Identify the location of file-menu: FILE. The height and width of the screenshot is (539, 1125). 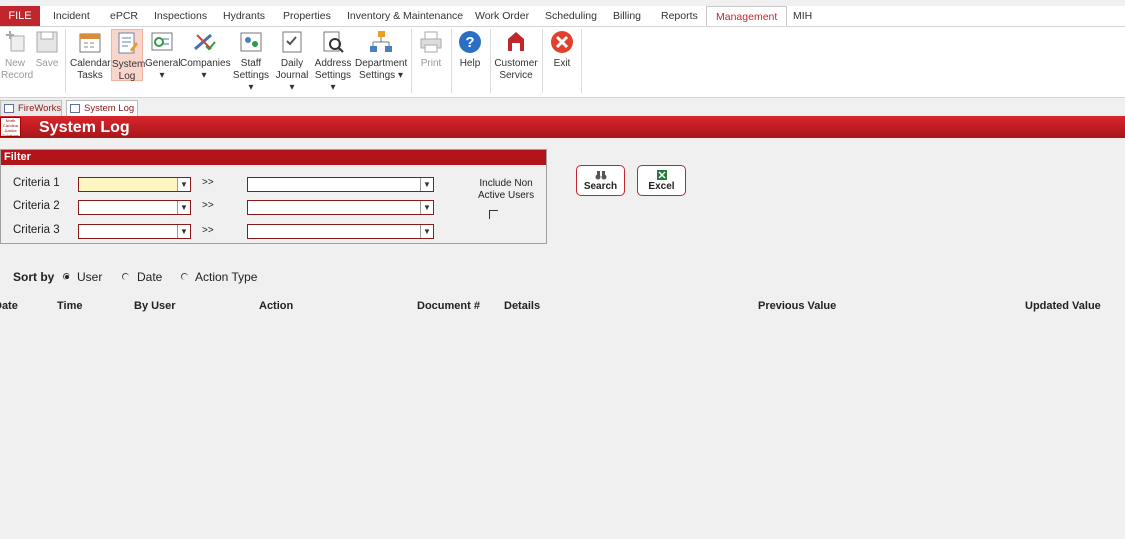
(20, 16).